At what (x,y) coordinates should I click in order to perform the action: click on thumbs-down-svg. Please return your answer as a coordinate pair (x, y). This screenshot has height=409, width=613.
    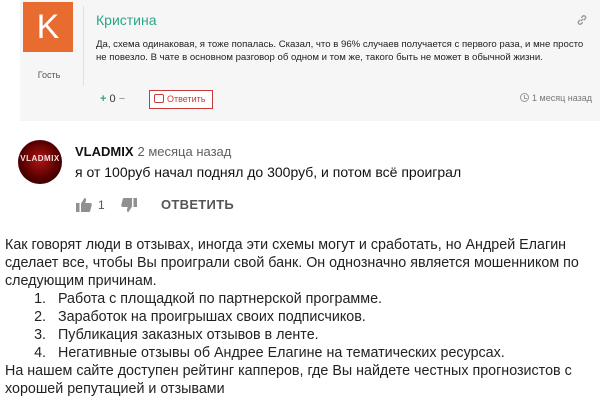
    Looking at the image, I should click on (129, 205).